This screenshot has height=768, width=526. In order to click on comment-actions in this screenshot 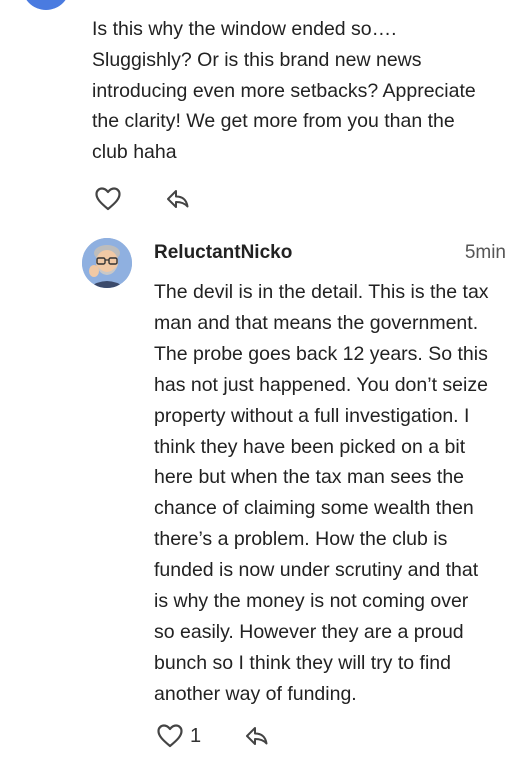, I will do `click(142, 199)`.